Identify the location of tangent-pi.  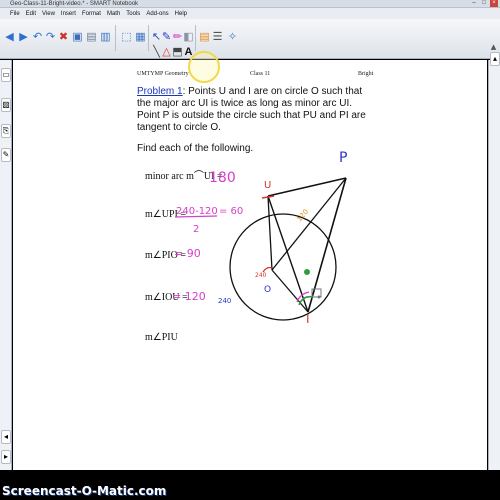
(327, 245).